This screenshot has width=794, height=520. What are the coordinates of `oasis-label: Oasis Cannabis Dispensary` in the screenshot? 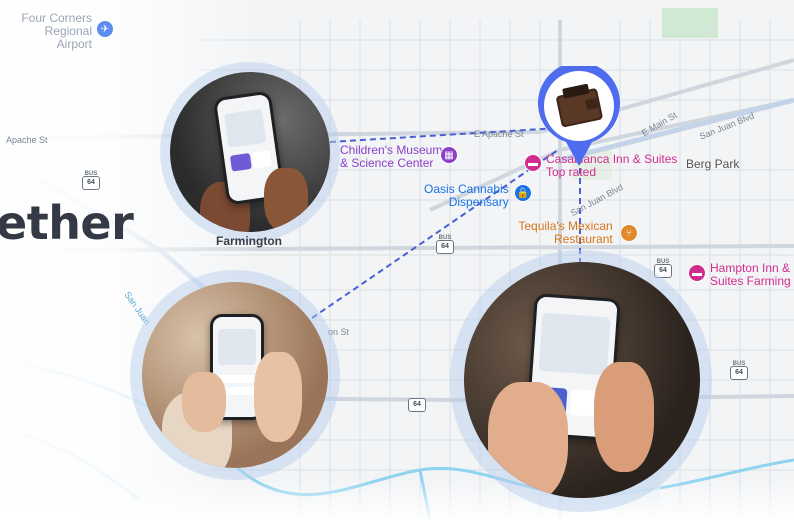 It's located at (466, 196).